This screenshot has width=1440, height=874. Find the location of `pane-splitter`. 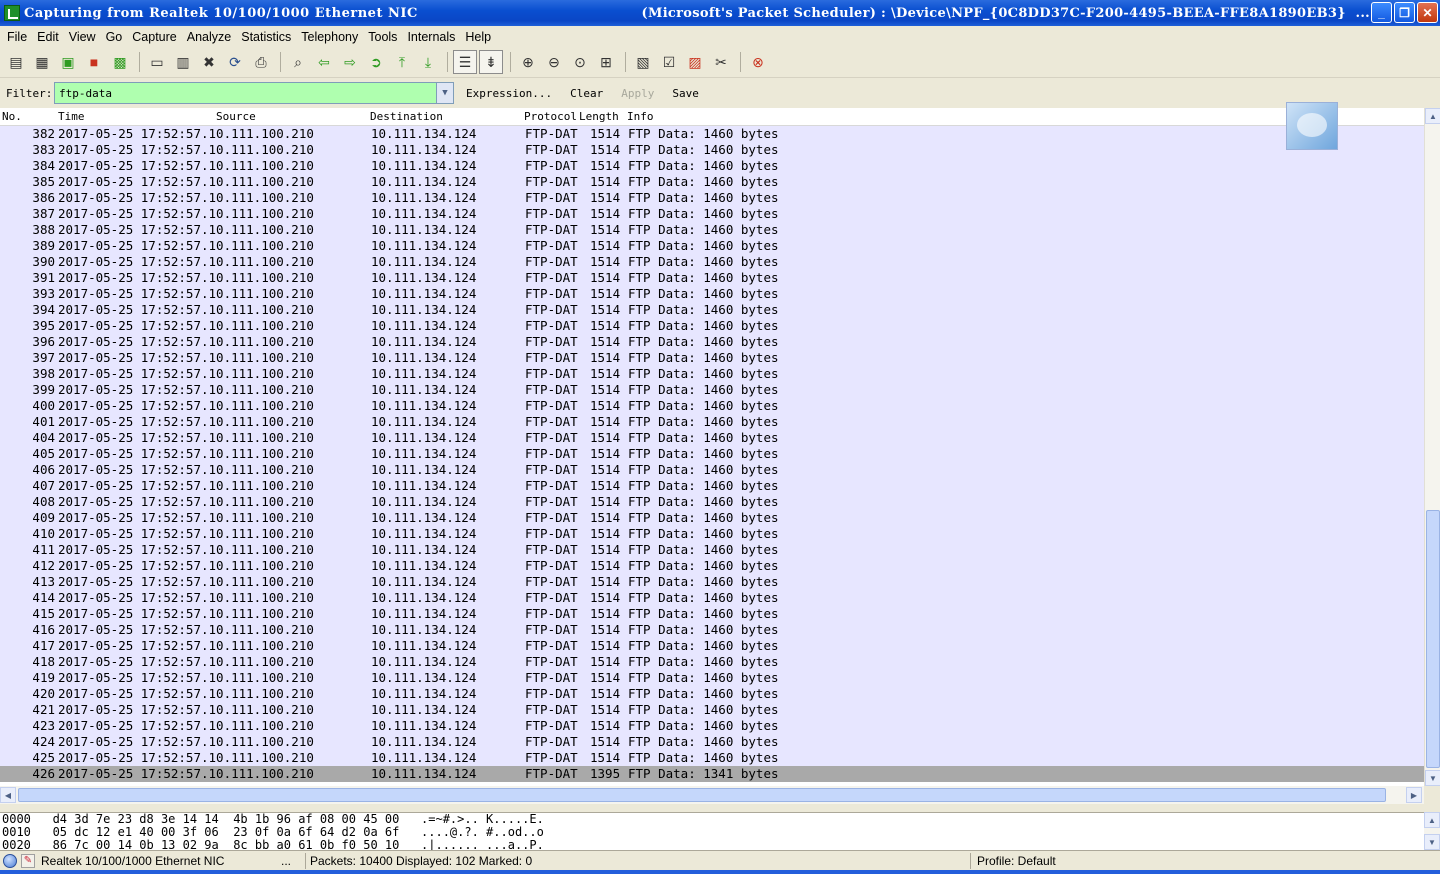

pane-splitter is located at coordinates (720, 808).